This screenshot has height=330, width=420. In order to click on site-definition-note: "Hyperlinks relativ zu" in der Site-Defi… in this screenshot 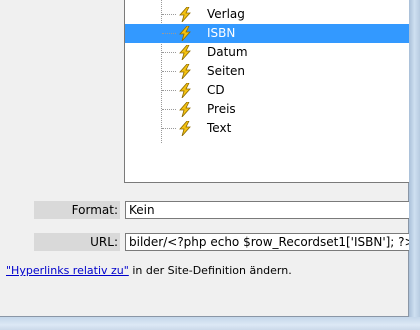, I will do `click(149, 271)`.